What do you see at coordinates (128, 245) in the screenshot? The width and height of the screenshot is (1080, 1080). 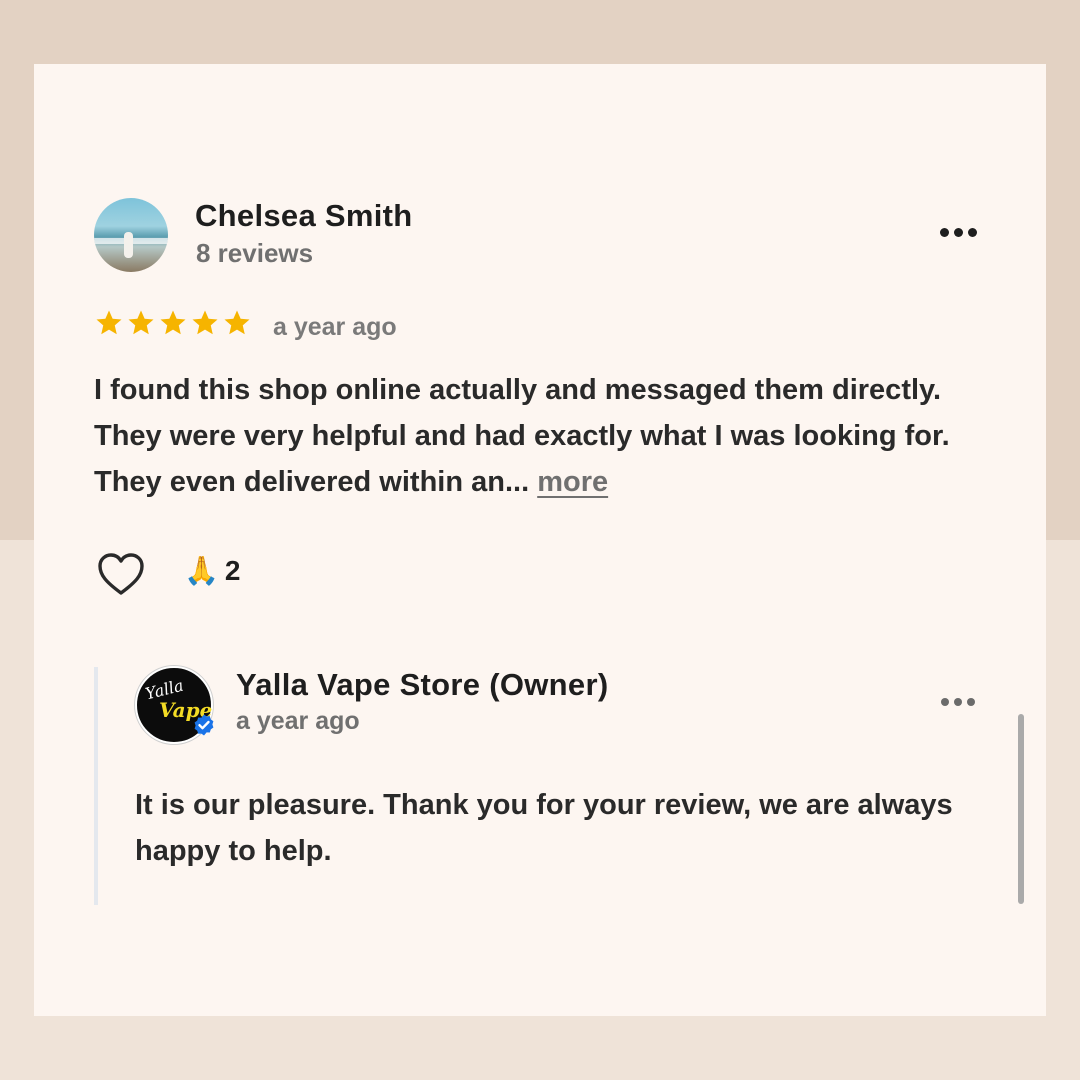 I see `avatar-figure` at bounding box center [128, 245].